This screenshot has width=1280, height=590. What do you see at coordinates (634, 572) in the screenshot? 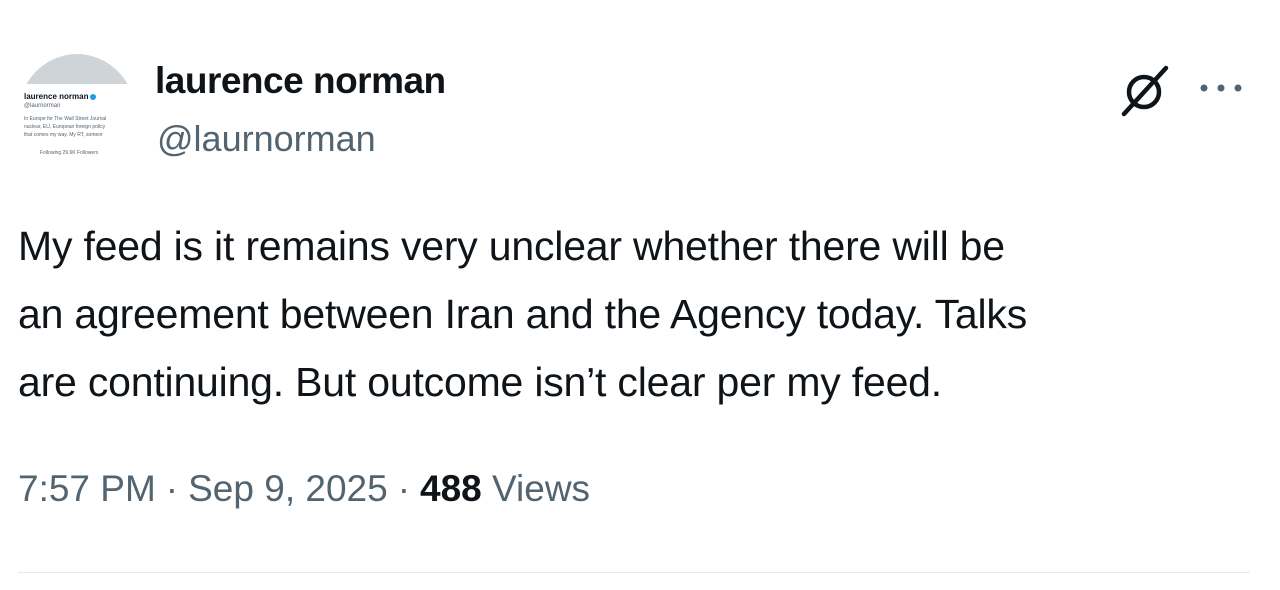
I see `divider` at bounding box center [634, 572].